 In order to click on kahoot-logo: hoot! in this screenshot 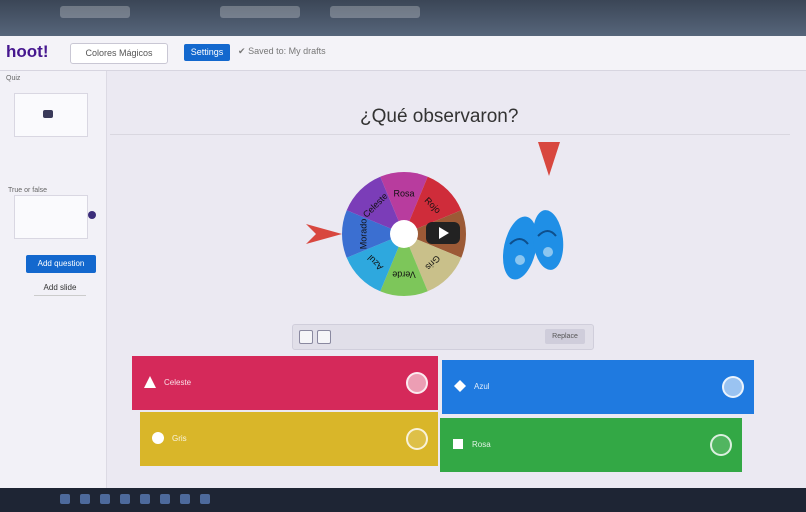, I will do `click(27, 52)`.